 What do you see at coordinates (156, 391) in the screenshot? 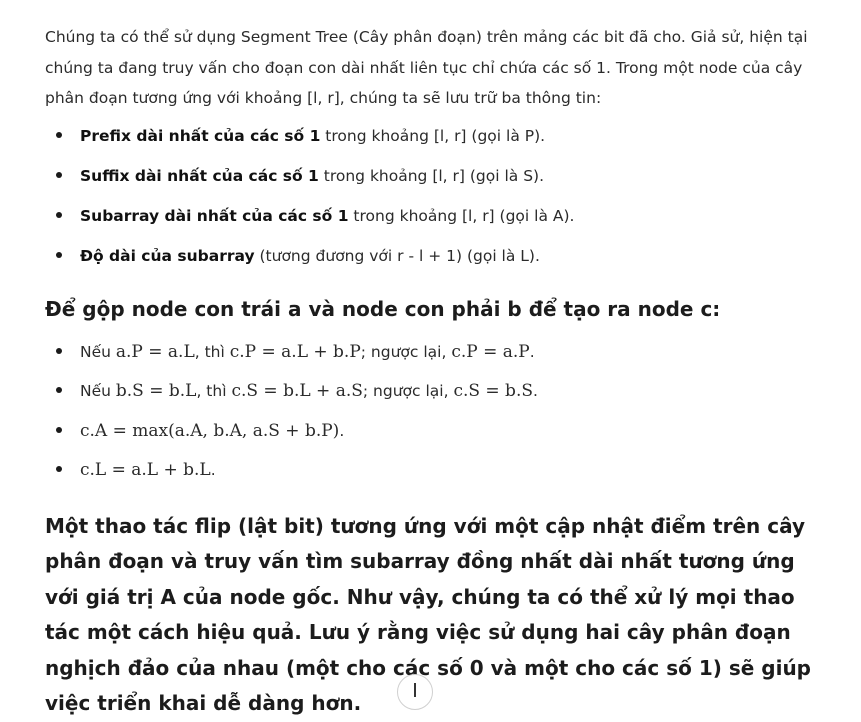
I see `math-formula: b.S = b.L` at bounding box center [156, 391].